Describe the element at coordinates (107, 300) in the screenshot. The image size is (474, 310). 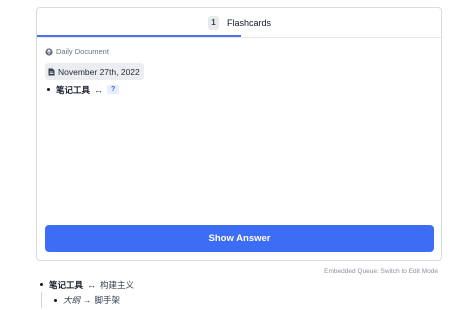
I see `outline-child-right: 脚手架` at that location.